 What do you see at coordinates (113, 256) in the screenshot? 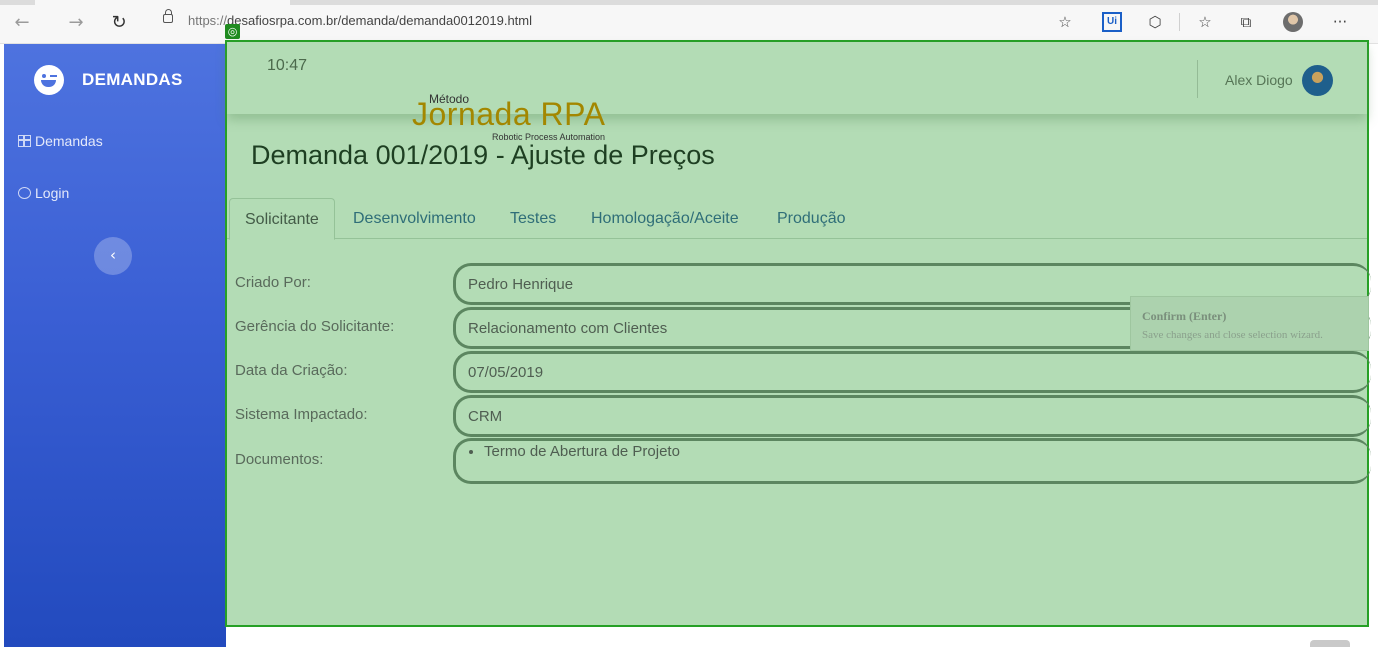
I see `sidebar-toggle-button: ‹` at bounding box center [113, 256].